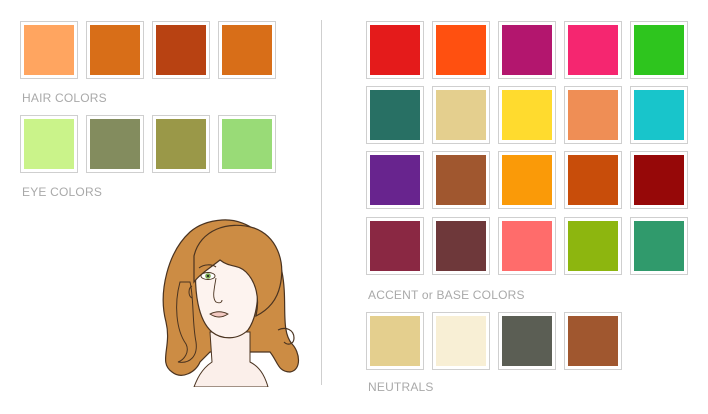  Describe the element at coordinates (208, 276) in the screenshot. I see `pupil` at that location.